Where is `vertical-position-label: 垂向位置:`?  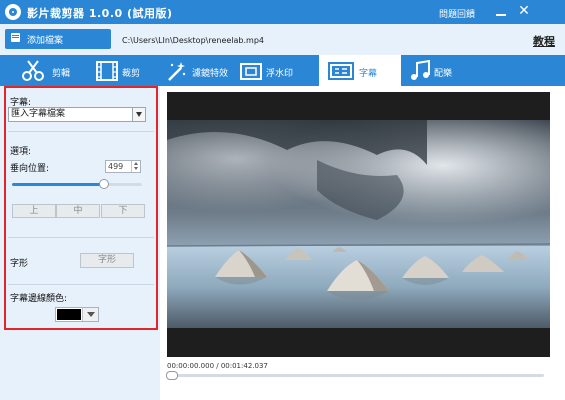 vertical-position-label: 垂向位置: is located at coordinates (30, 169).